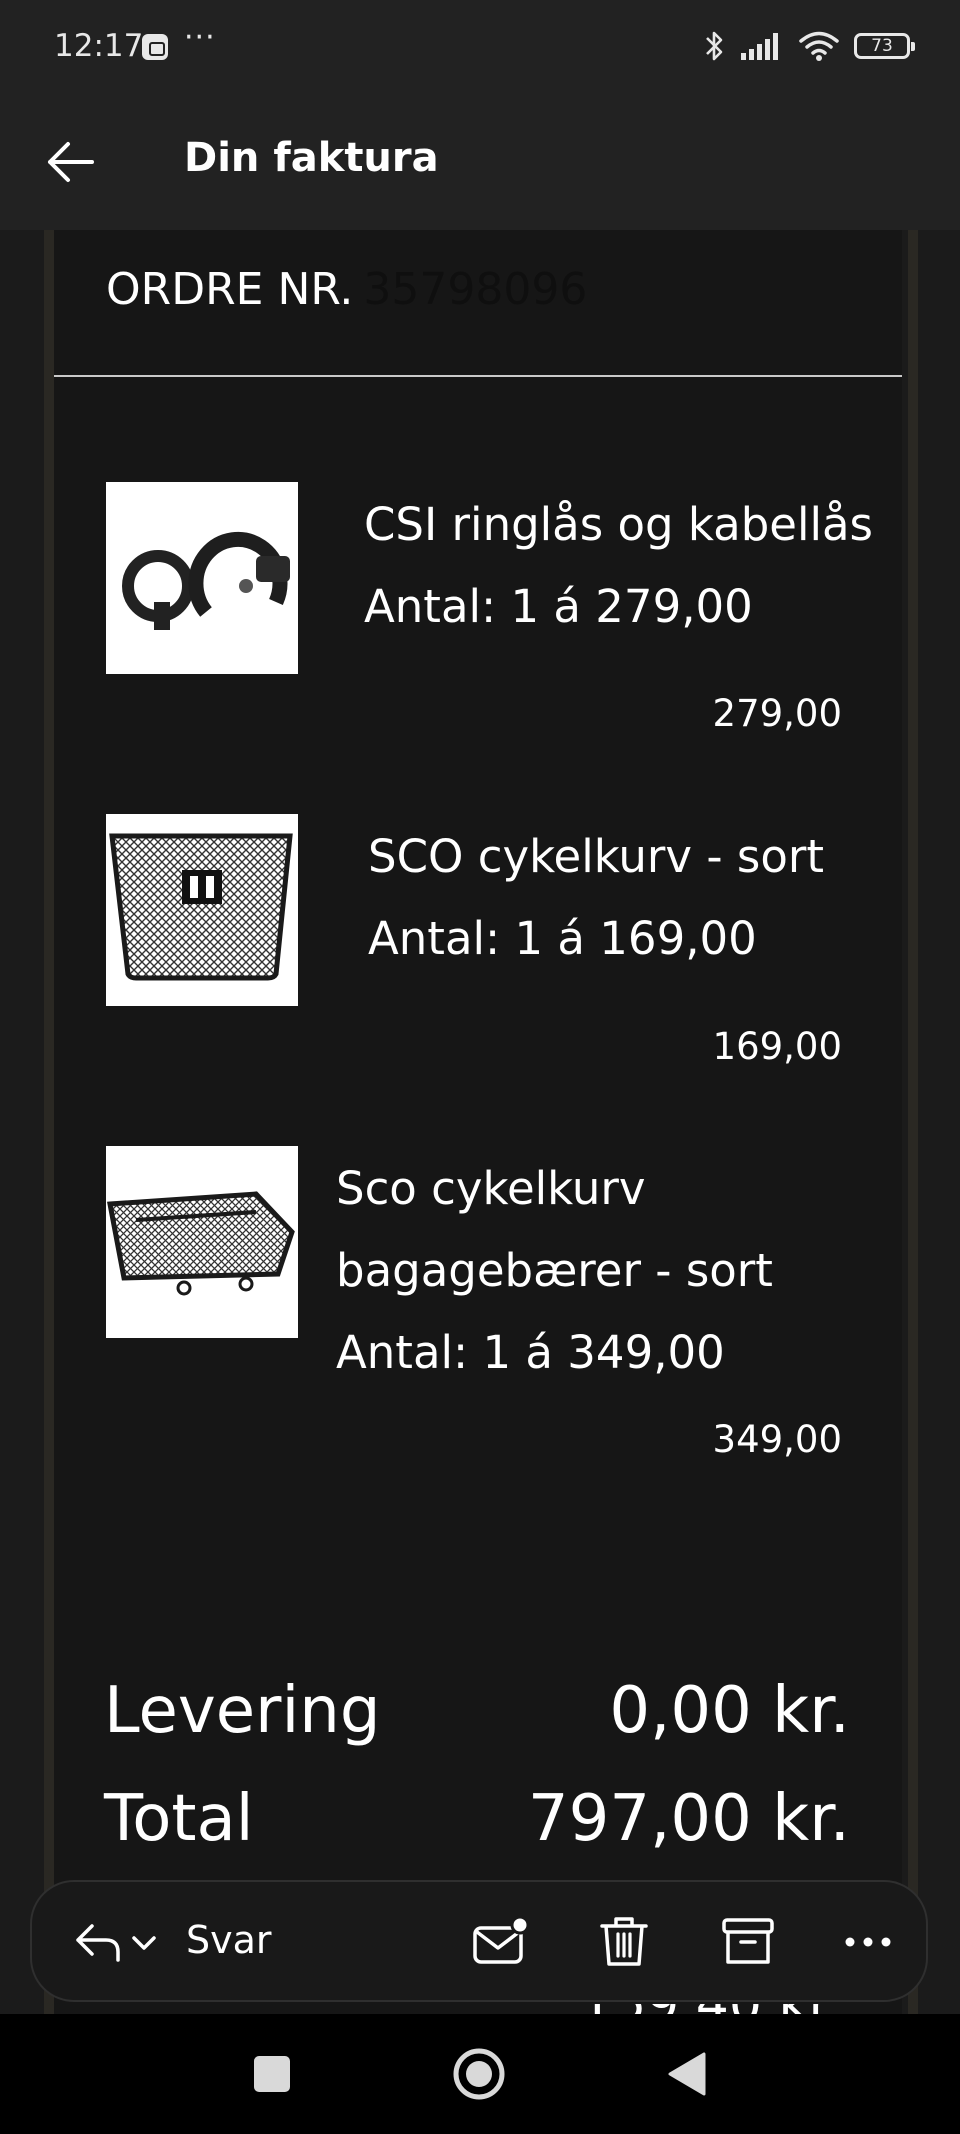 The height and width of the screenshot is (2134, 960). Describe the element at coordinates (480, 162) in the screenshot. I see `app-bar: Din faktura` at that location.